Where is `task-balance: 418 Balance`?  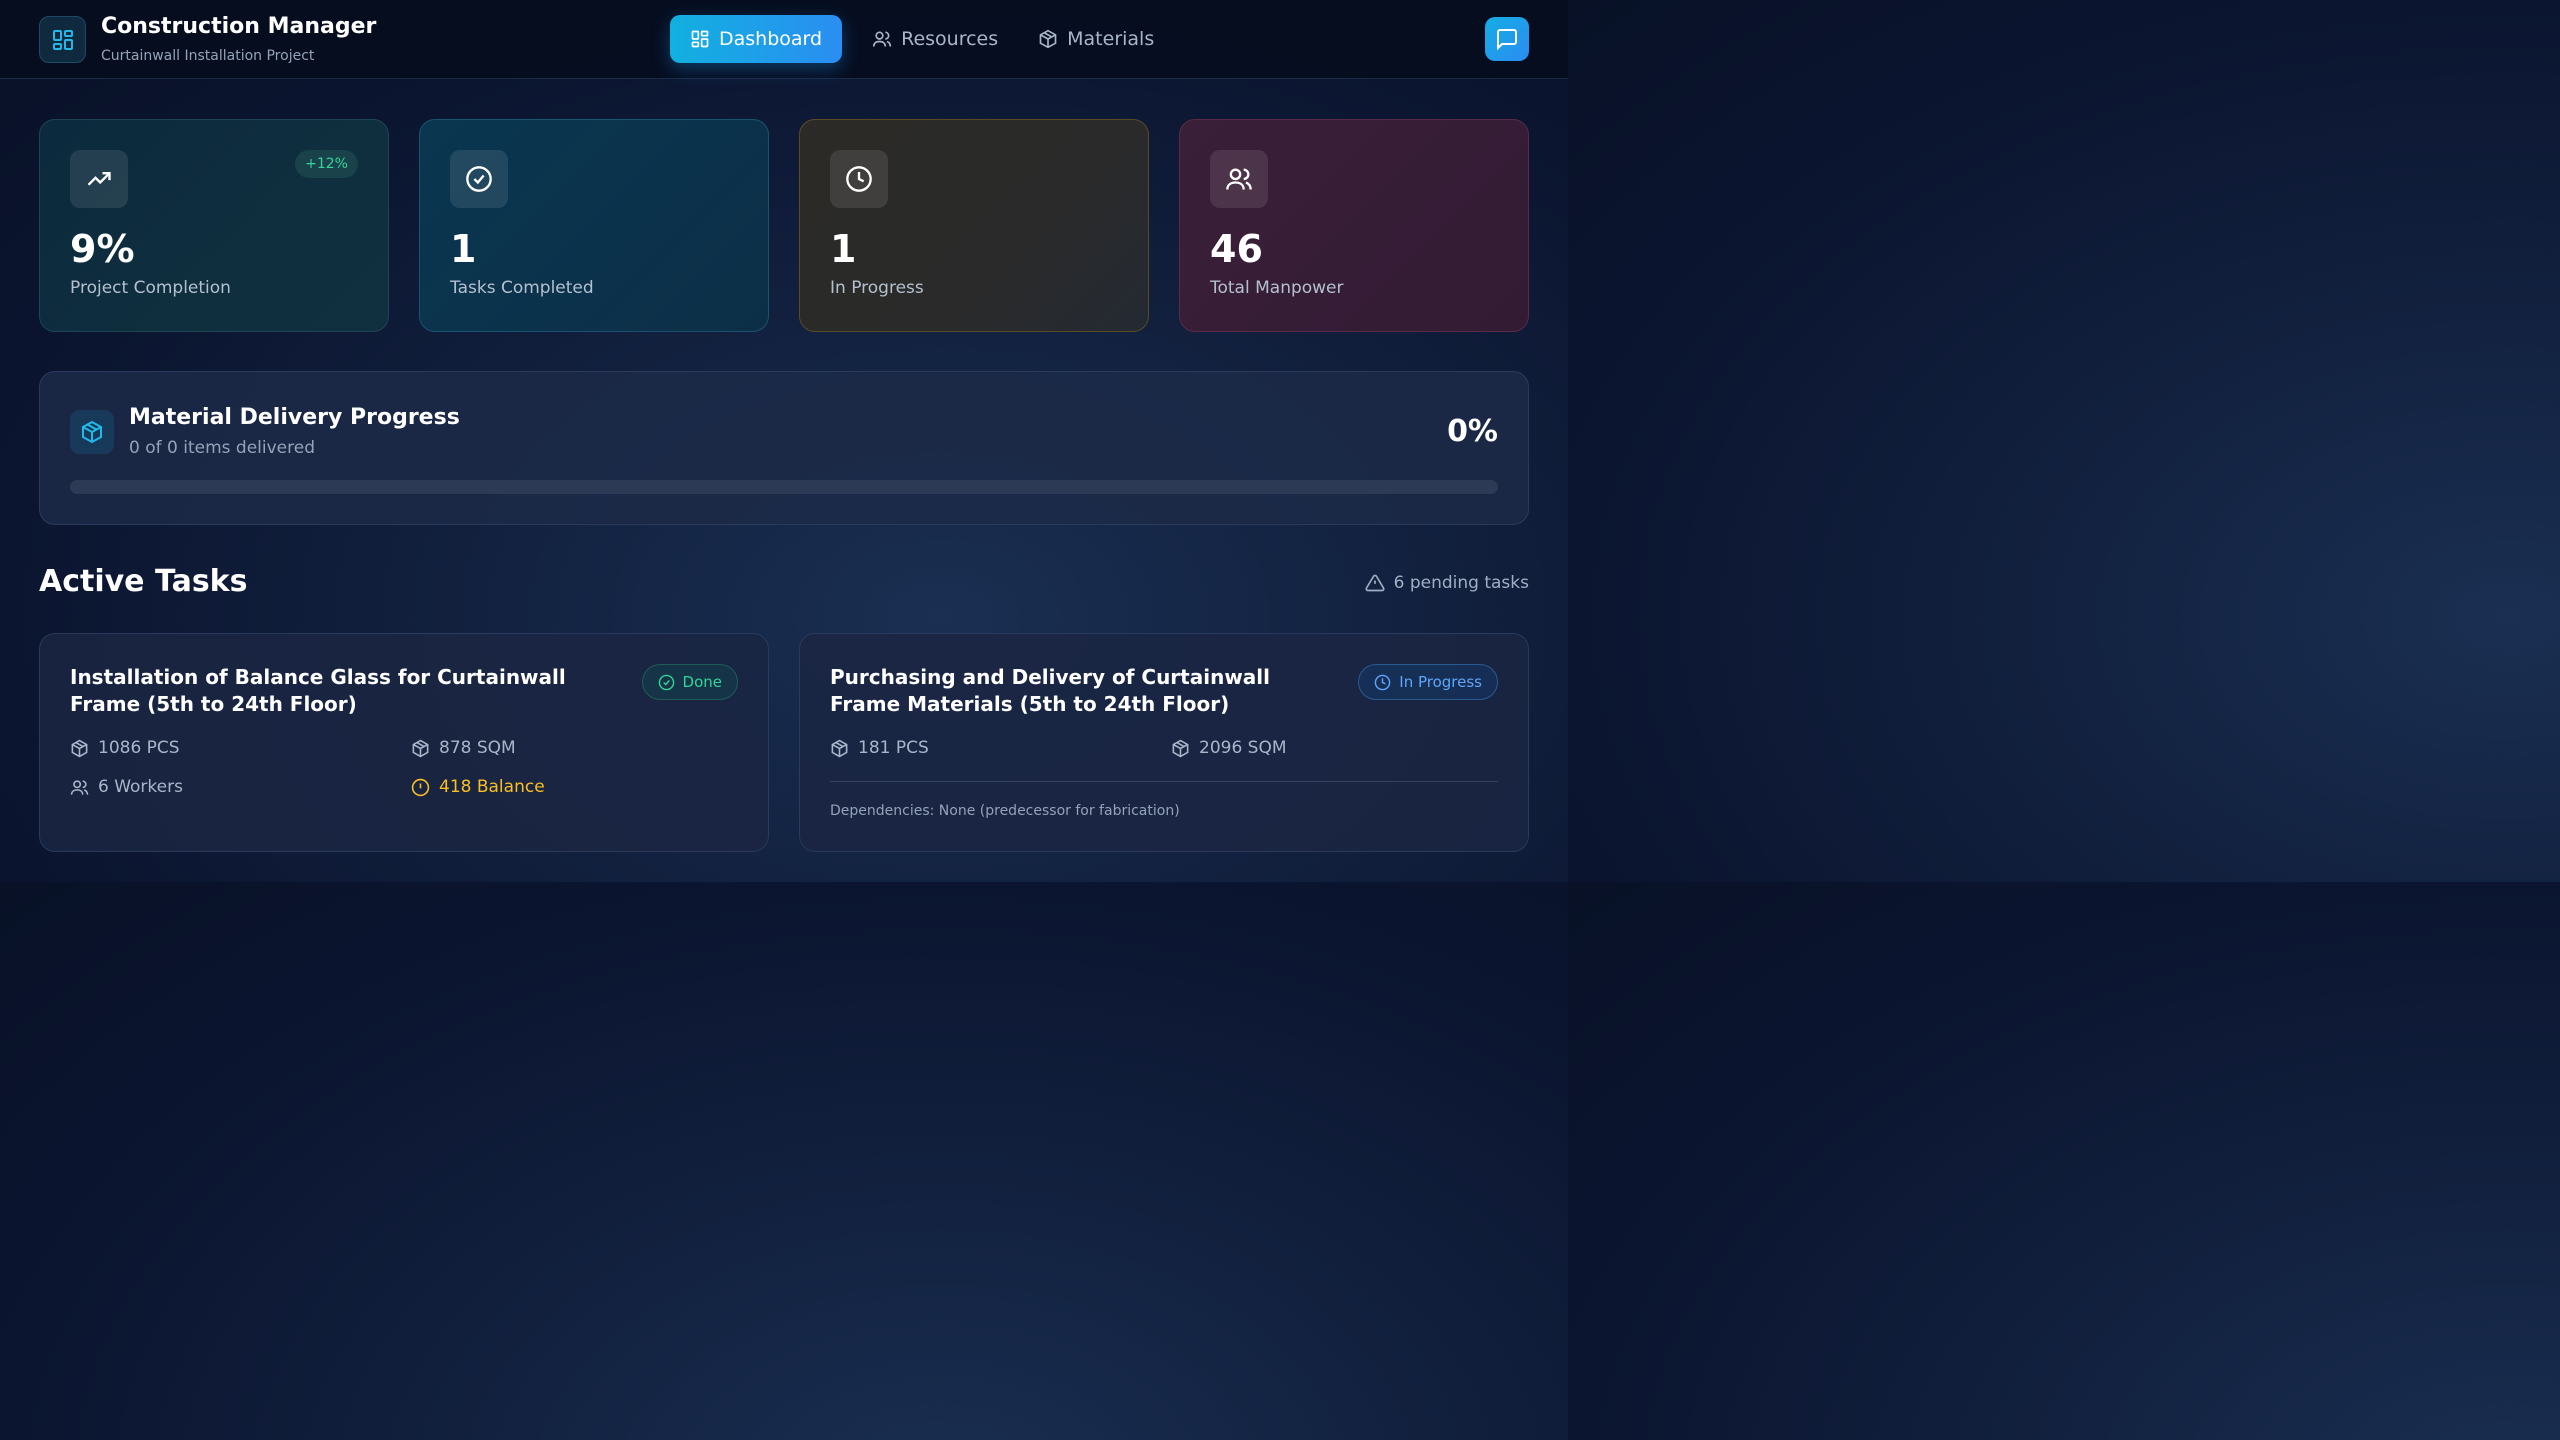 task-balance: 418 Balance is located at coordinates (478, 787).